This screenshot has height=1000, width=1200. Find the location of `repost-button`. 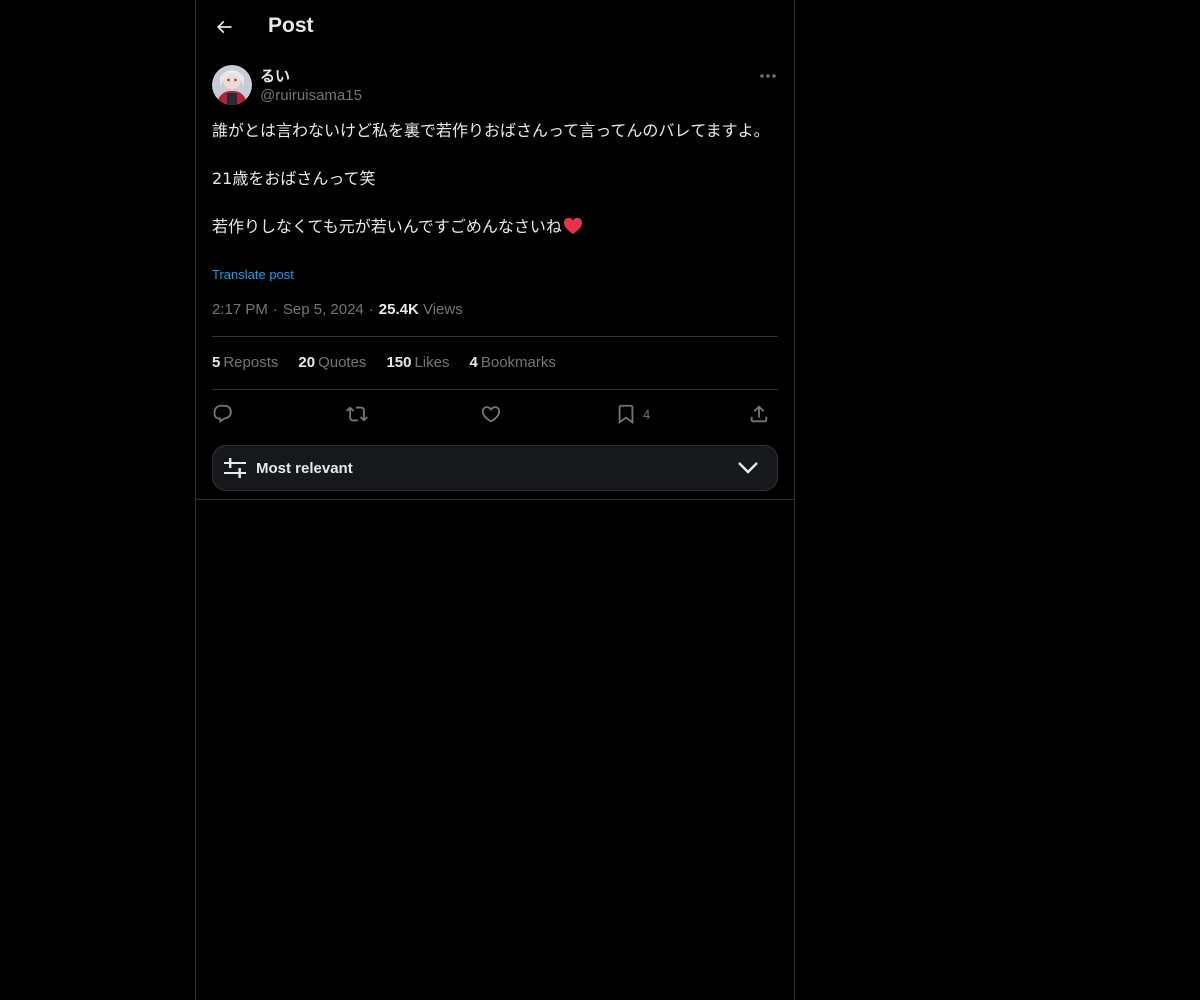

repost-button is located at coordinates (357, 414).